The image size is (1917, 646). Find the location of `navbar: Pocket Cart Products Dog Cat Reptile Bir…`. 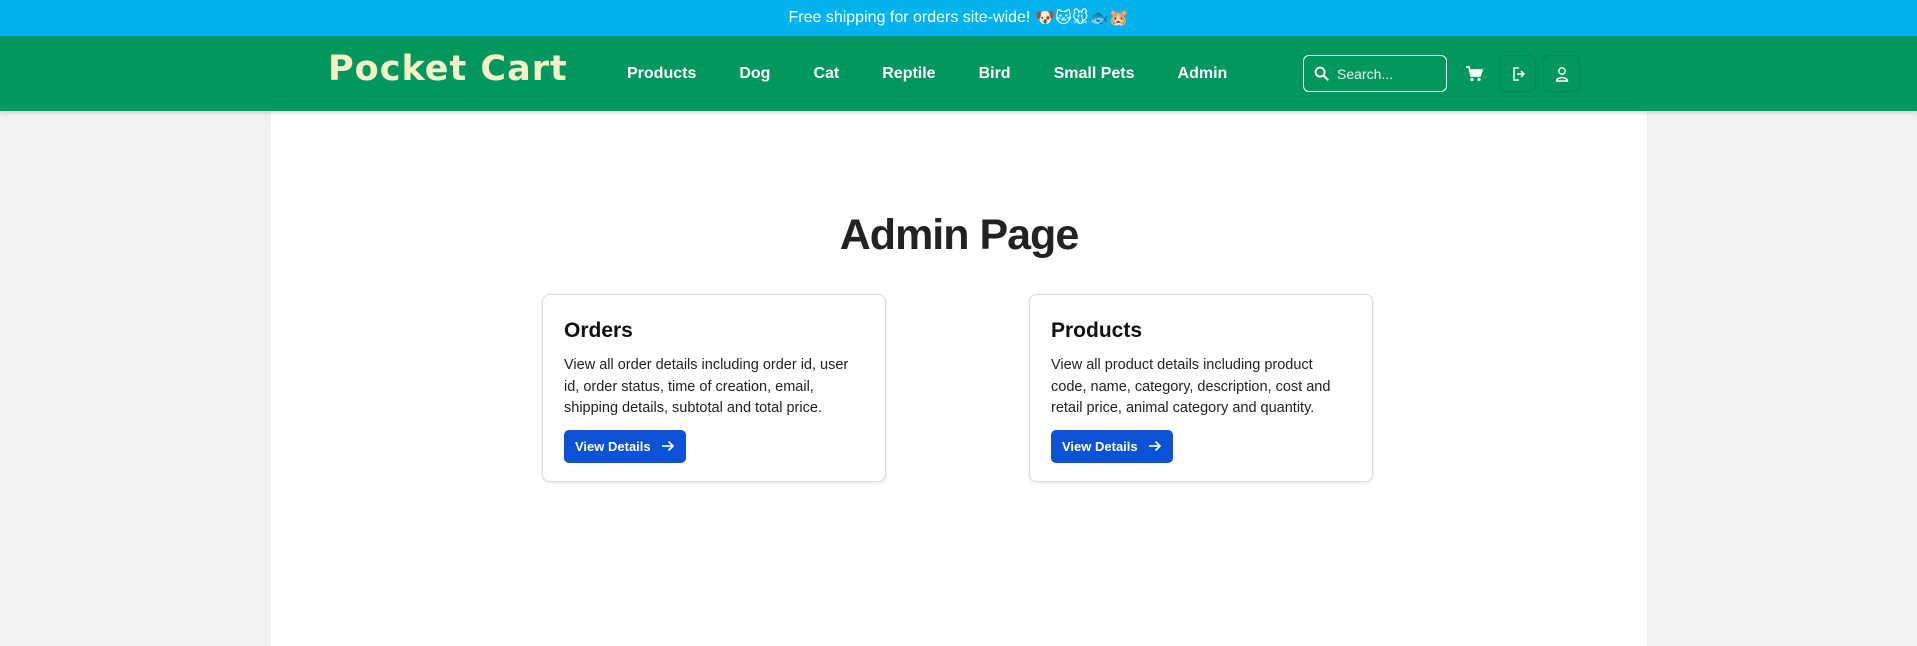

navbar: Pocket Cart Products Dog Cat Reptile Bir… is located at coordinates (958, 73).